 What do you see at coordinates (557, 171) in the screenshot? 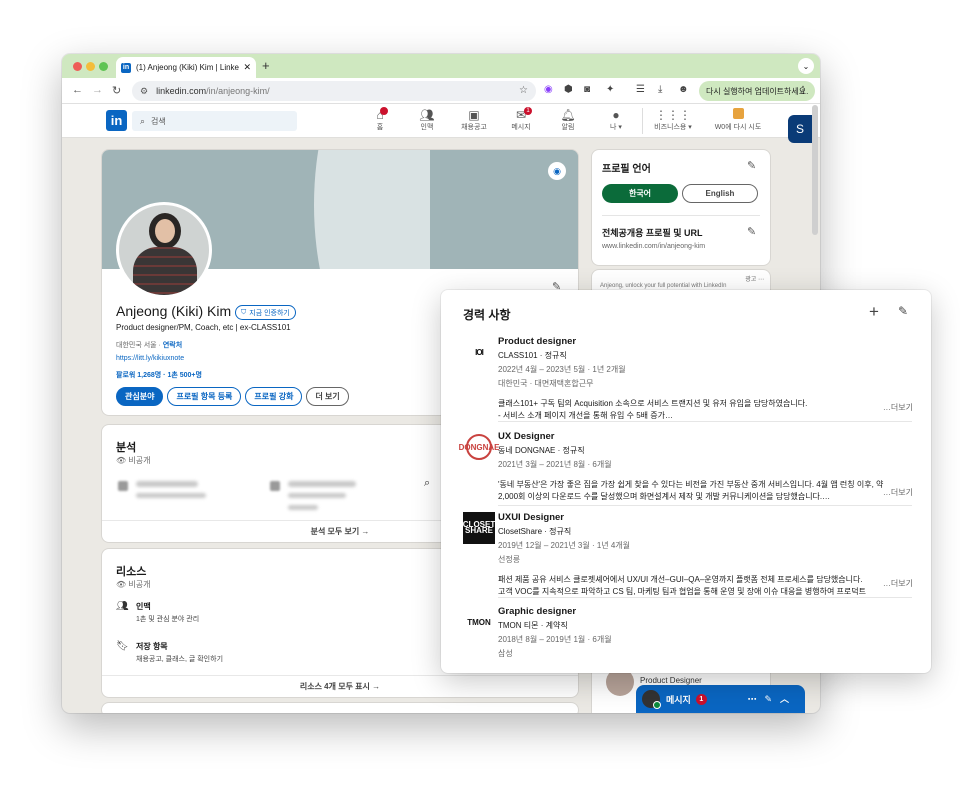
I see `camera-icon: ◉` at bounding box center [557, 171].